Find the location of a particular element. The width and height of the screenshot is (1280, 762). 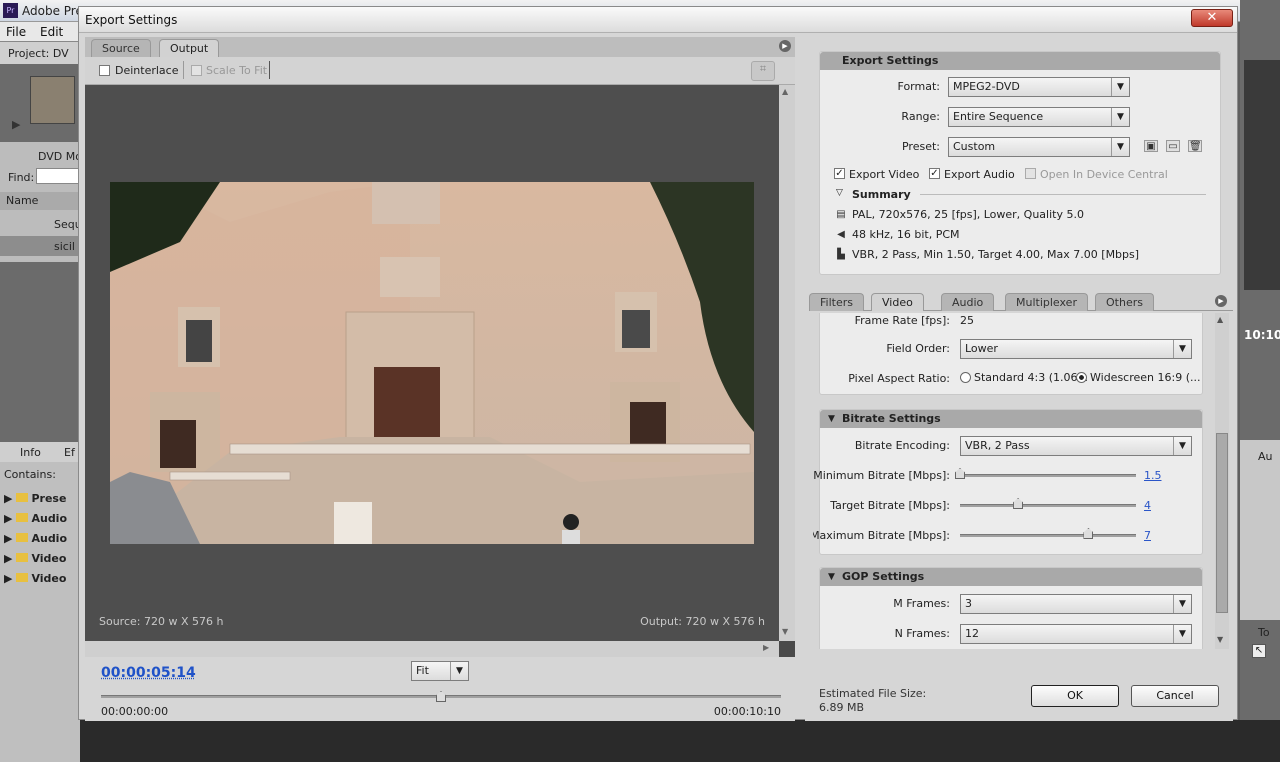

settings-scrollbar: ▲ ▼ is located at coordinates (1222, 481).